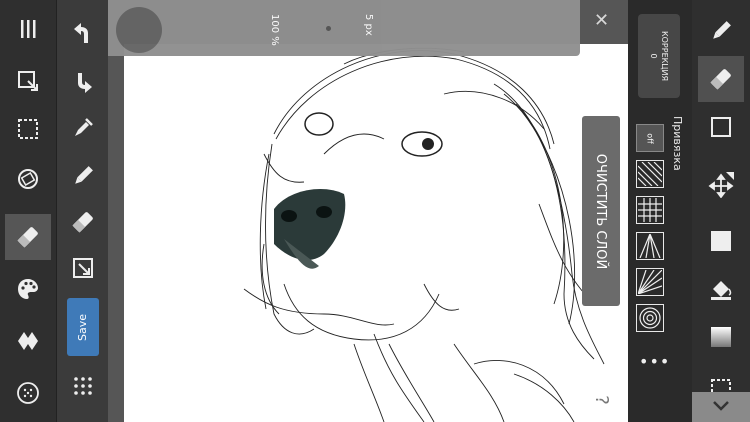 This screenshot has width=750, height=422. What do you see at coordinates (650, 174) in the screenshot?
I see `parallel-lines-guide-icon` at bounding box center [650, 174].